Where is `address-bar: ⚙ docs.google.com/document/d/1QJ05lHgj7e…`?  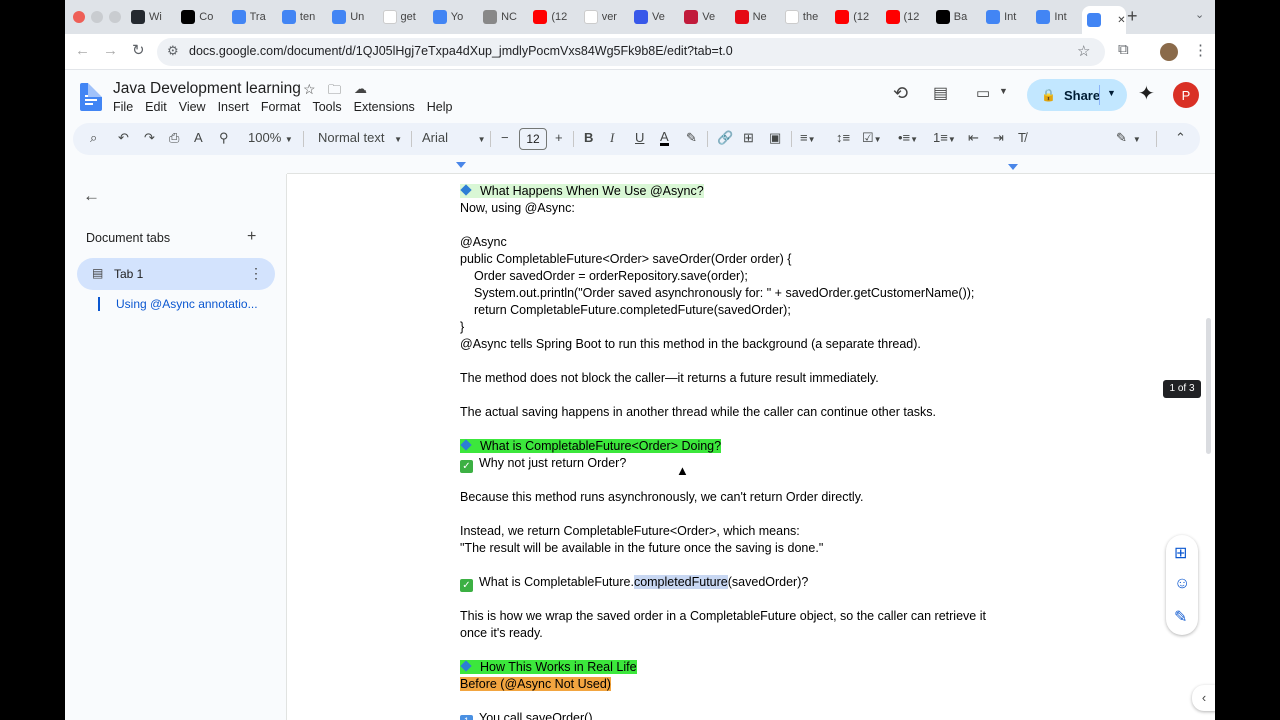
address-bar: ⚙ docs.google.com/document/d/1QJ05lHgj7e… is located at coordinates (631, 52).